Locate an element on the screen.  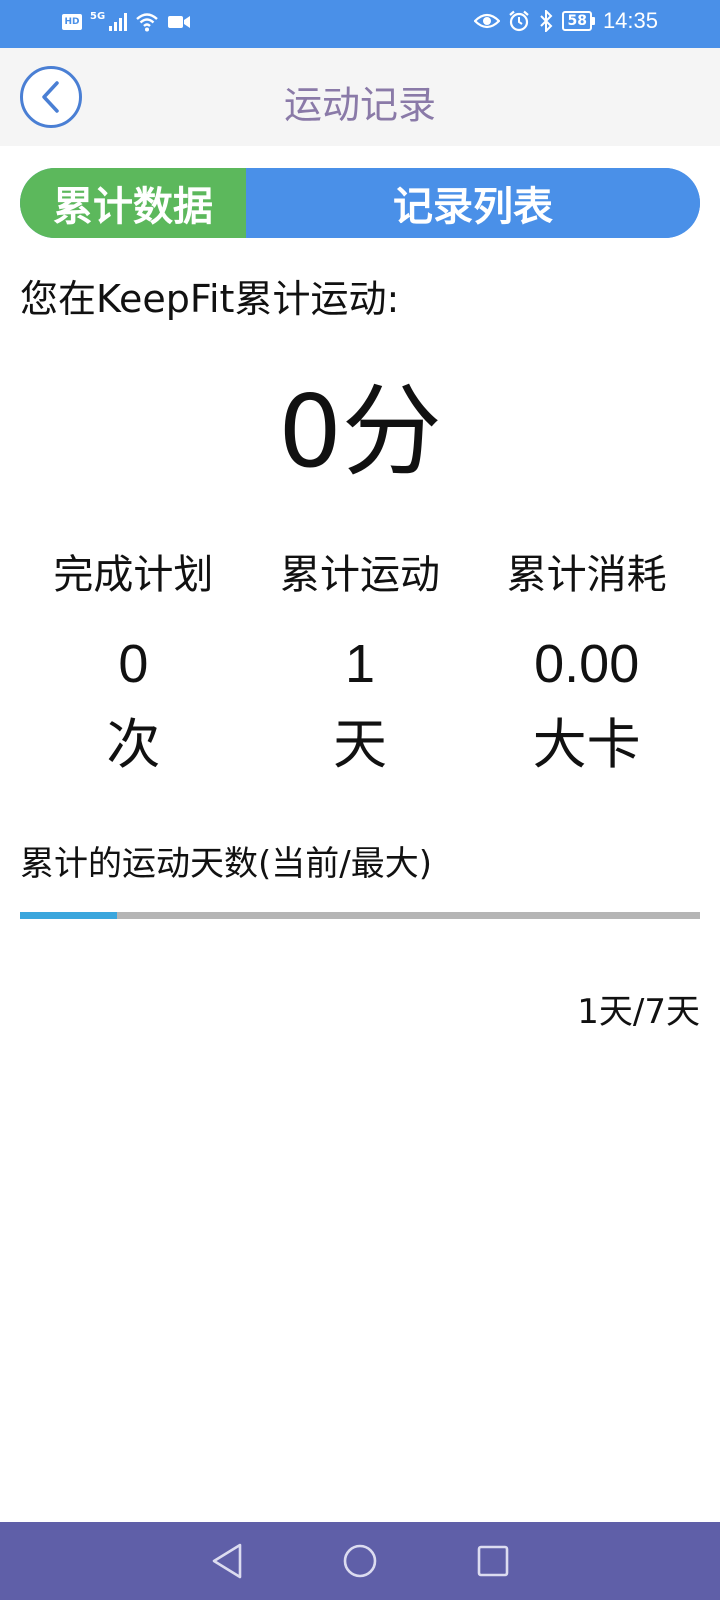
app-header: 运动记录 is located at coordinates (360, 97).